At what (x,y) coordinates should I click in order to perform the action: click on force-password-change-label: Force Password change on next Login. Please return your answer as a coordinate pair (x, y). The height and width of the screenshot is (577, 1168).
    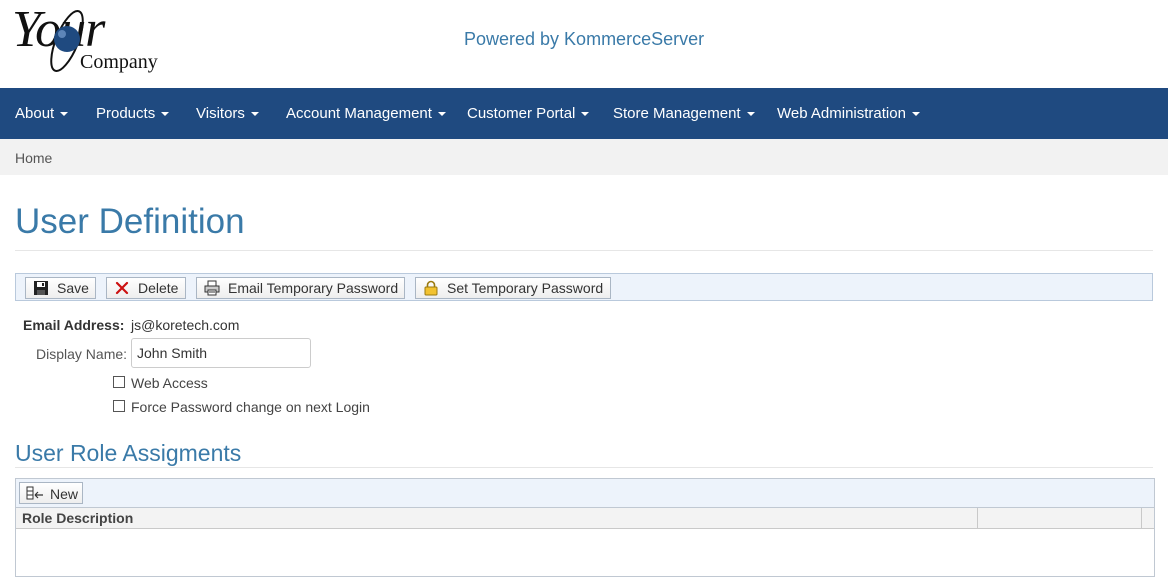
    Looking at the image, I should click on (250, 407).